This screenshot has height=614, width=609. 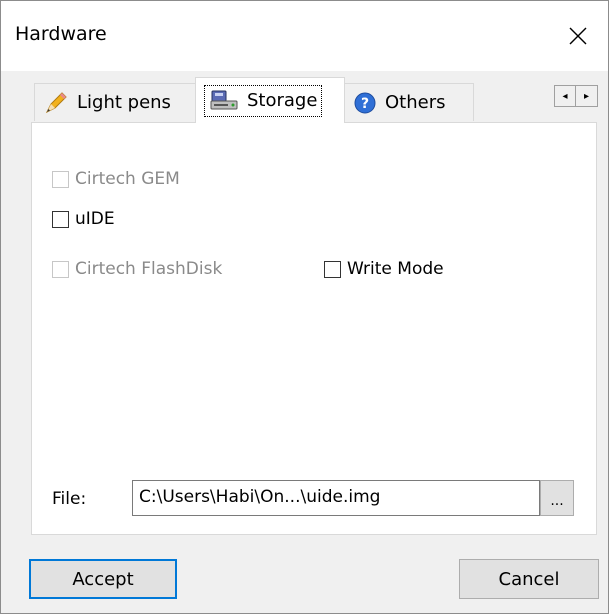 What do you see at coordinates (124, 102) in the screenshot?
I see `tab-label: Light pens` at bounding box center [124, 102].